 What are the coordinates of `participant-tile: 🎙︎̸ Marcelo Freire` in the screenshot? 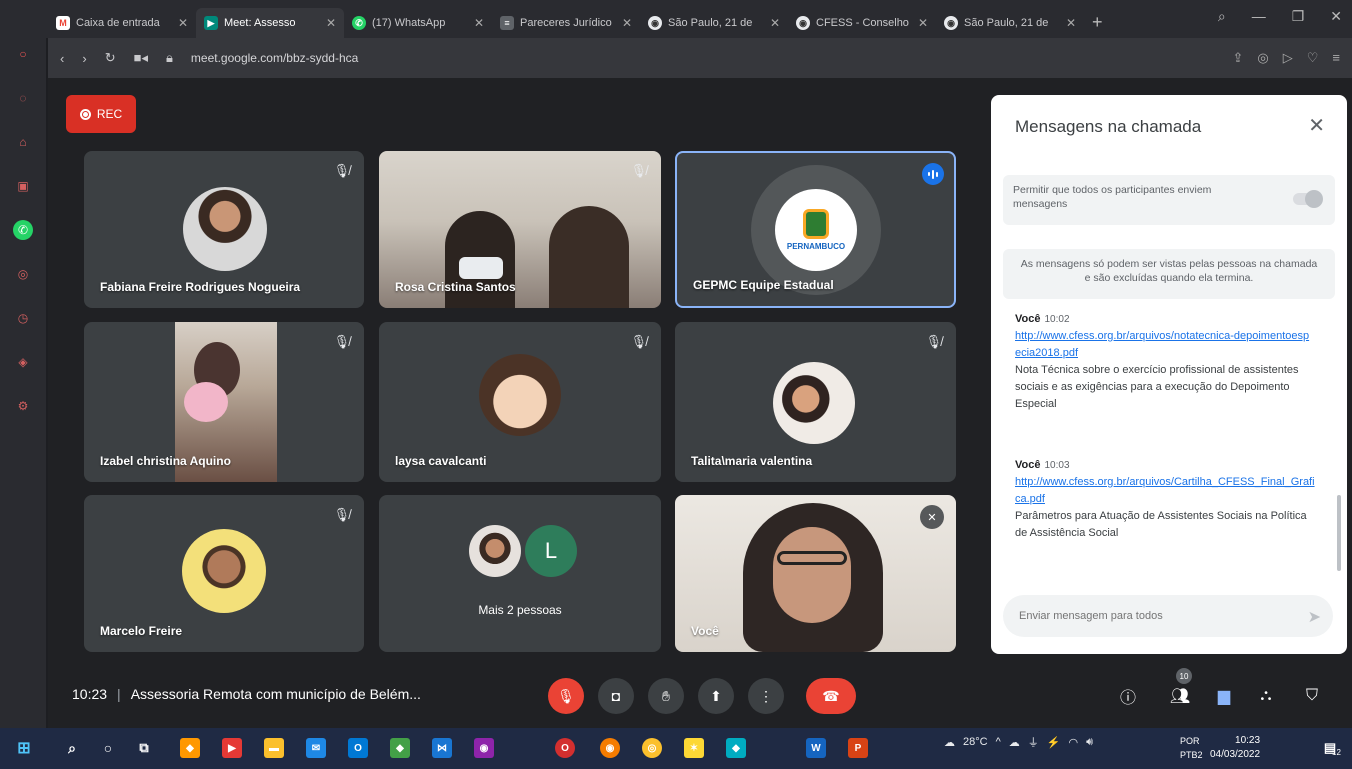 It's located at (224, 573).